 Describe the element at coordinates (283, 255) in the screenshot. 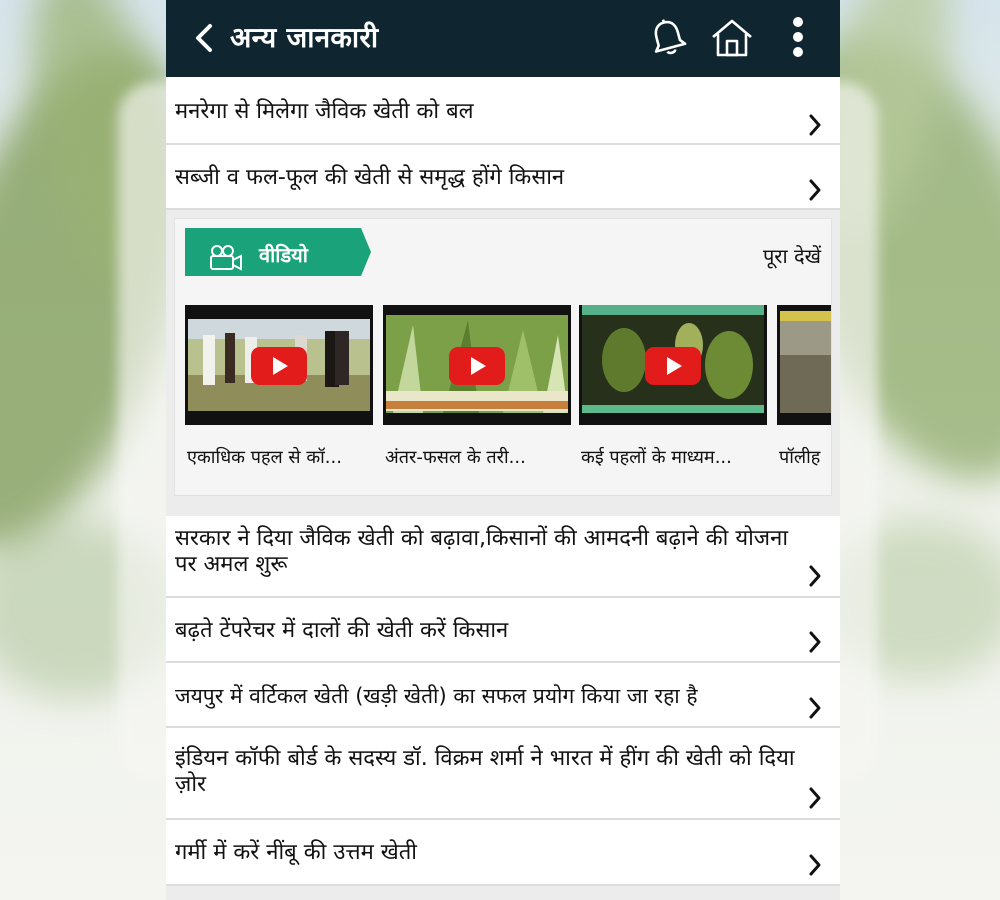

I see `video-tag-label: वीडियो` at that location.